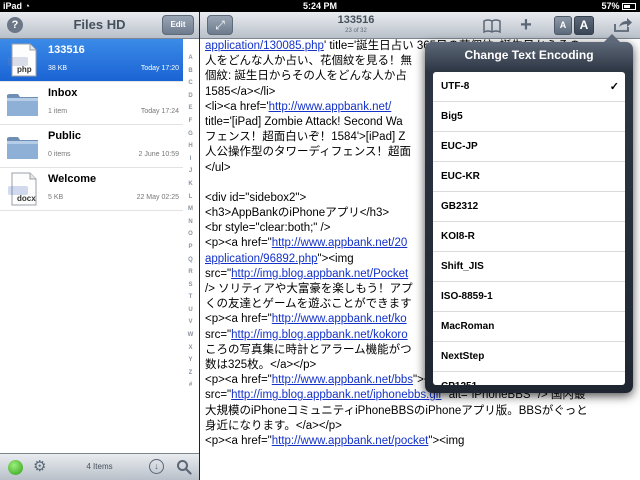 This screenshot has height=480, width=640. What do you see at coordinates (190, 348) in the screenshot?
I see `index-letter: X` at bounding box center [190, 348].